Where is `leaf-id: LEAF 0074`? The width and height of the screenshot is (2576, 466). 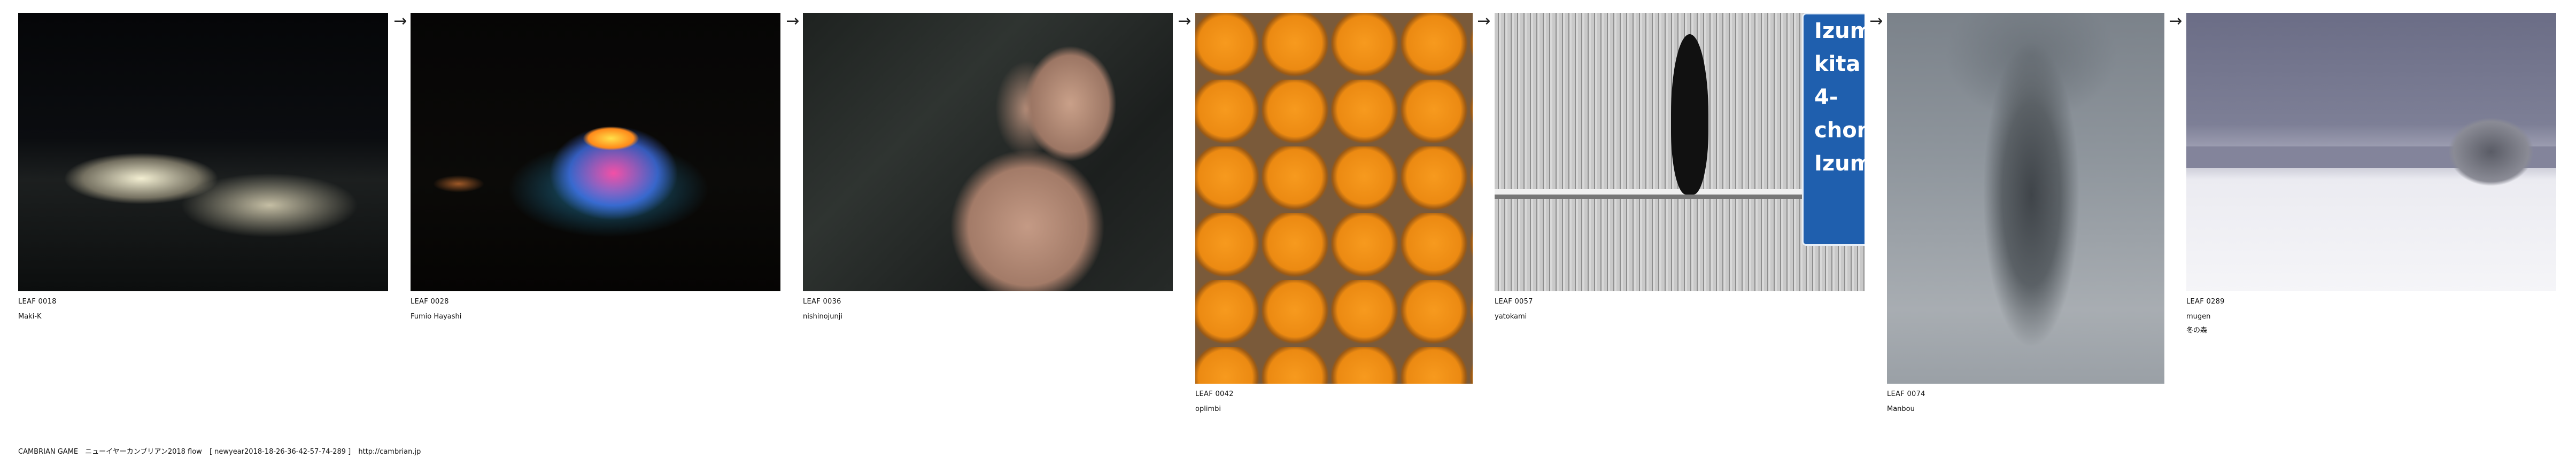 leaf-id: LEAF 0074 is located at coordinates (1906, 394).